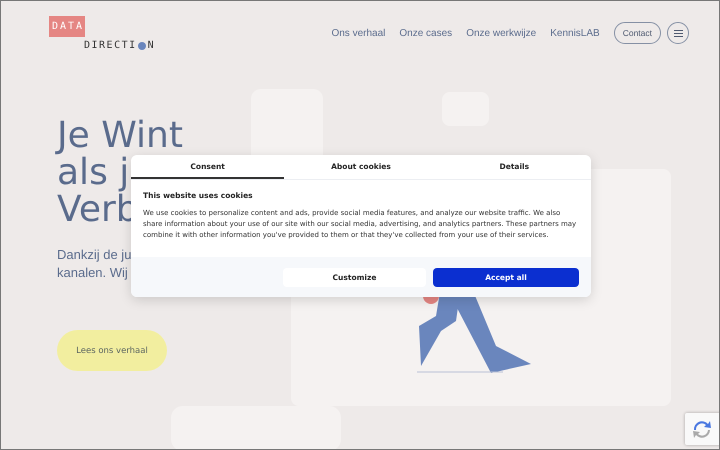 Image resolution: width=720 pixels, height=450 pixels. Describe the element at coordinates (67, 26) in the screenshot. I see `logo-wordmark: DATA` at that location.